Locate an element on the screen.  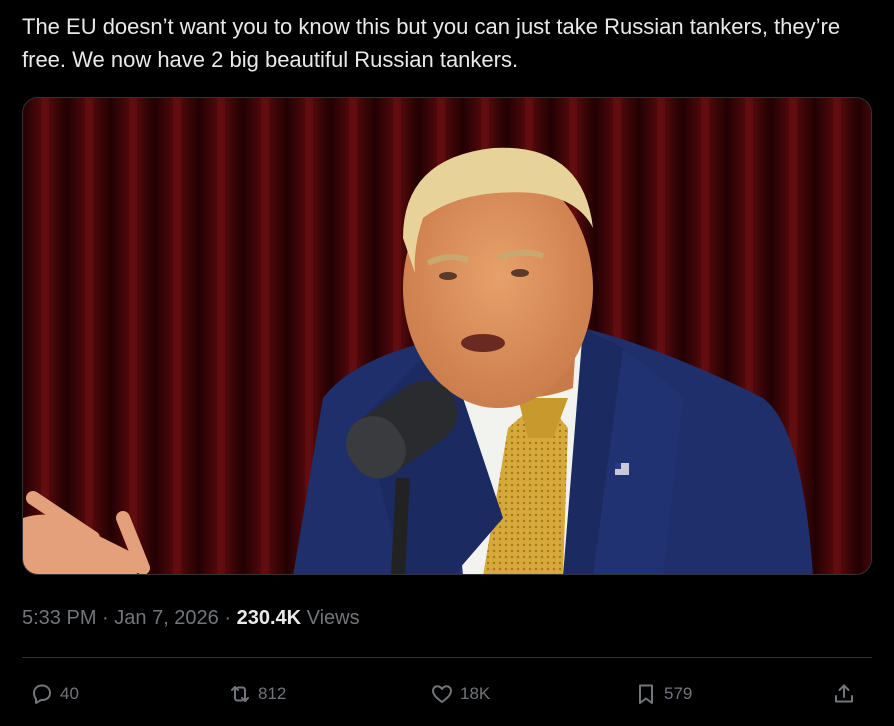
divider is located at coordinates (447, 657).